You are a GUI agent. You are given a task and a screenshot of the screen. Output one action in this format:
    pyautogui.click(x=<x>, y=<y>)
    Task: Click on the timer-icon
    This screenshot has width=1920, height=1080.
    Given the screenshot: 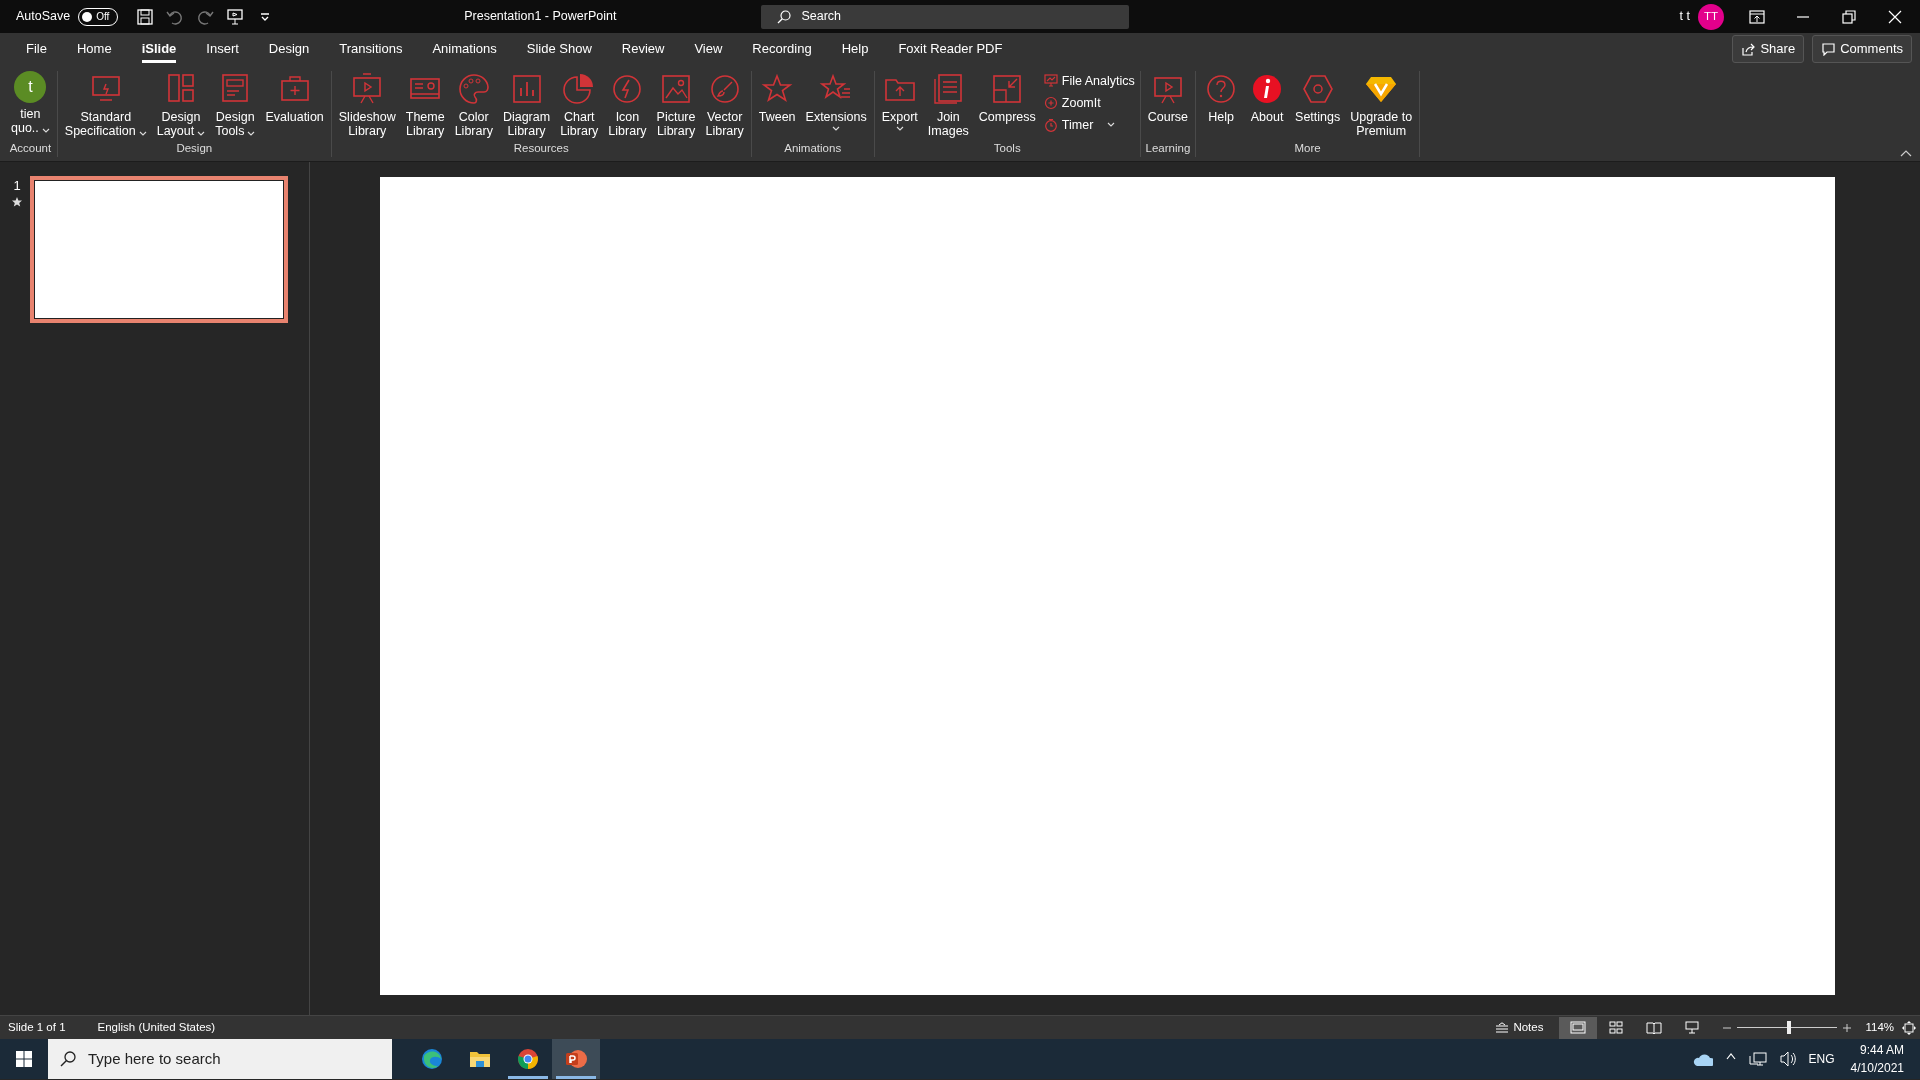 What is the action you would take?
    pyautogui.click(x=1050, y=124)
    